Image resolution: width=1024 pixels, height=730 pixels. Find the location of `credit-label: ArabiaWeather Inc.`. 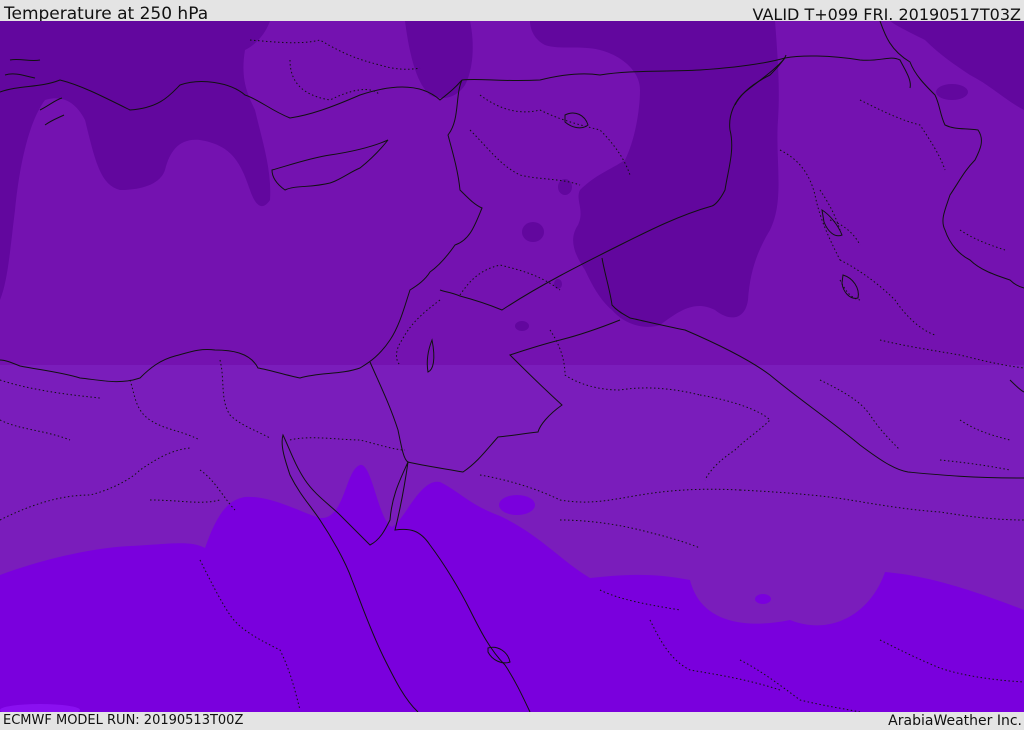

credit-label: ArabiaWeather Inc. is located at coordinates (955, 721).